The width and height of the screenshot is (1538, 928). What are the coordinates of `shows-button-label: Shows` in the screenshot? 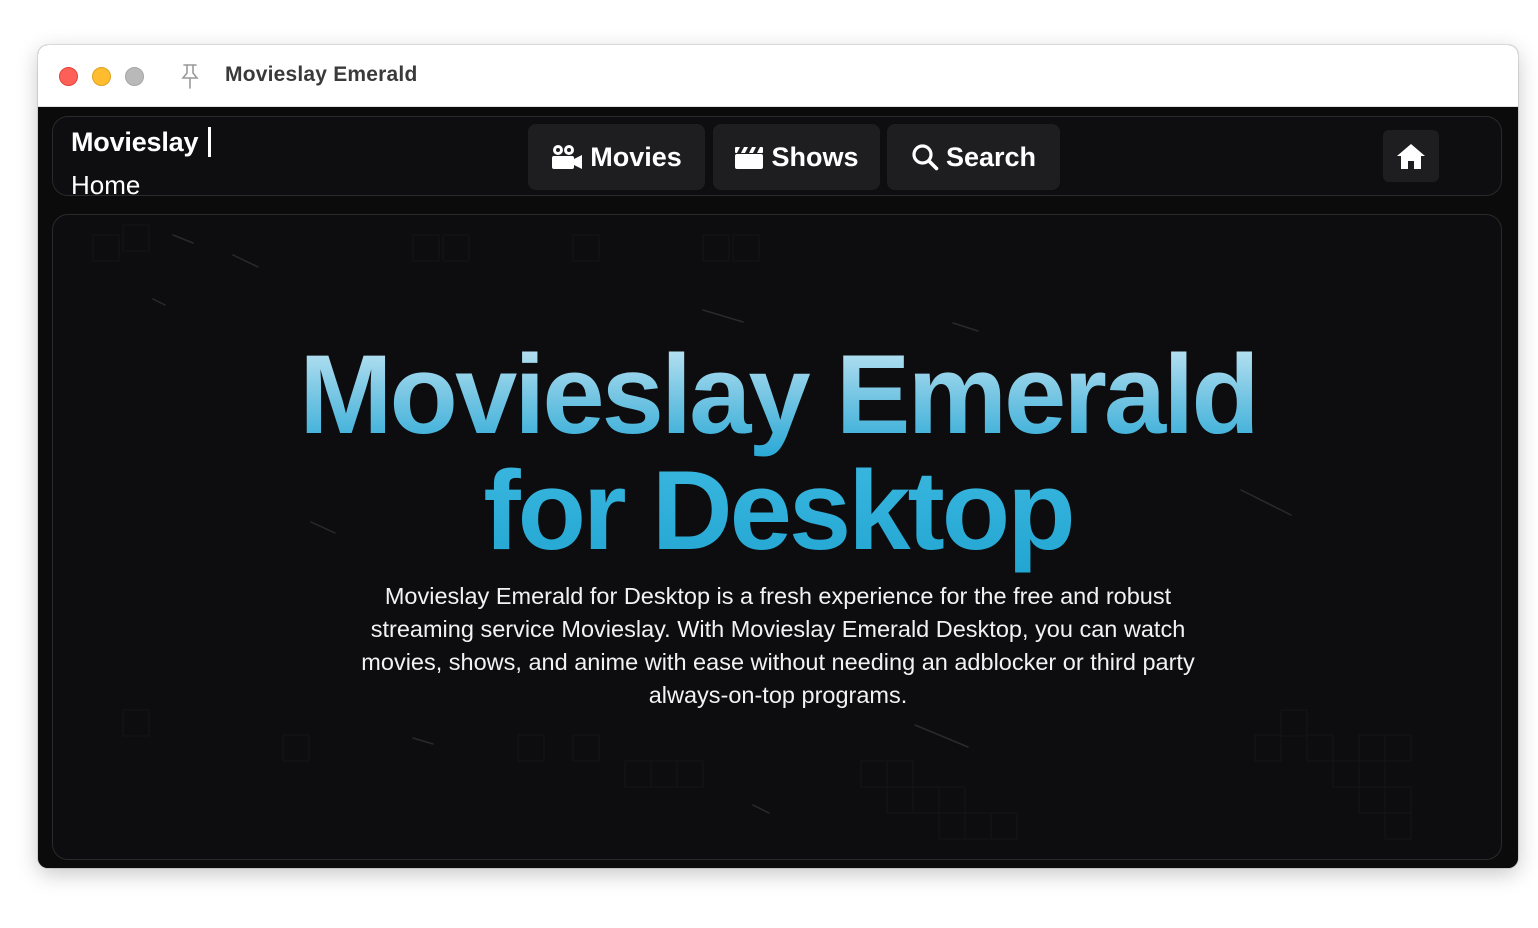 It's located at (815, 156).